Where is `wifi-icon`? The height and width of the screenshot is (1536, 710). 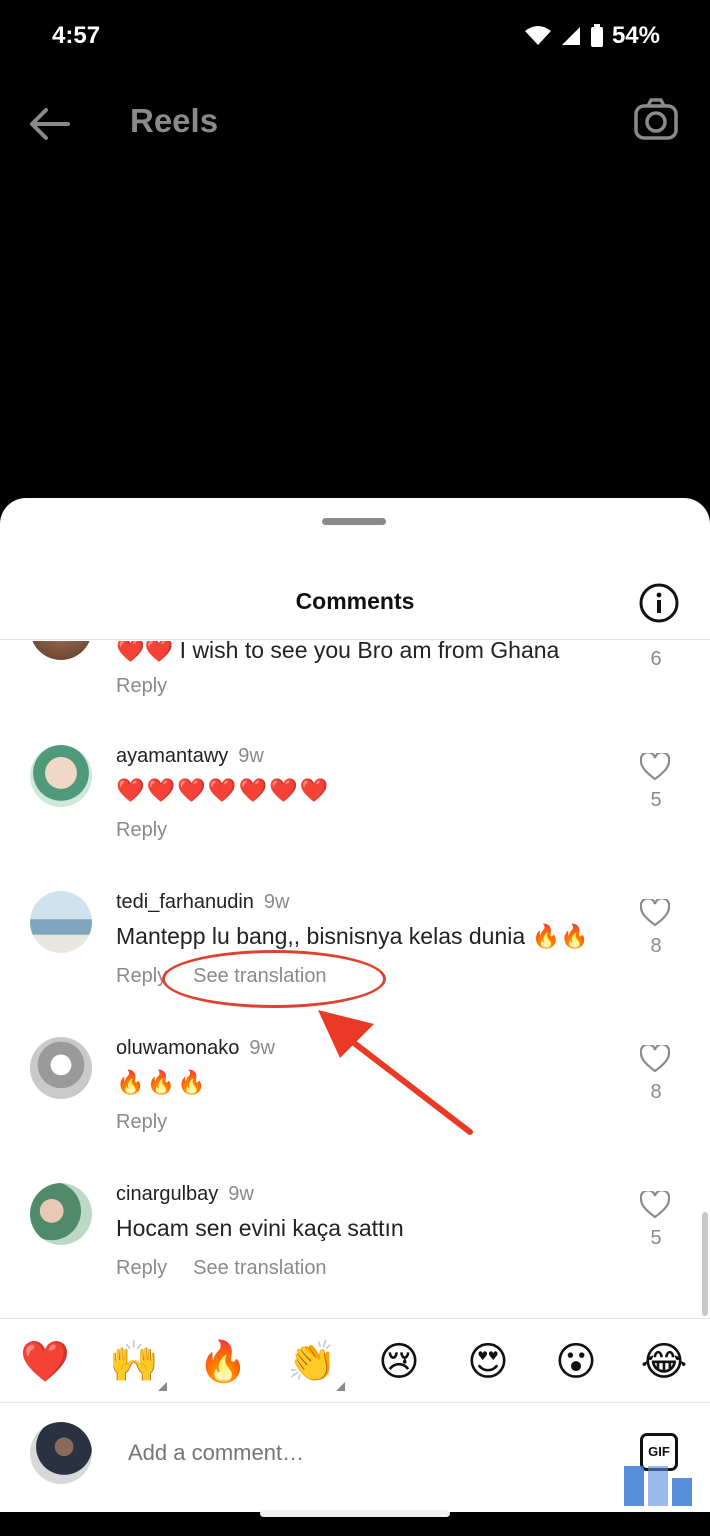 wifi-icon is located at coordinates (537, 35).